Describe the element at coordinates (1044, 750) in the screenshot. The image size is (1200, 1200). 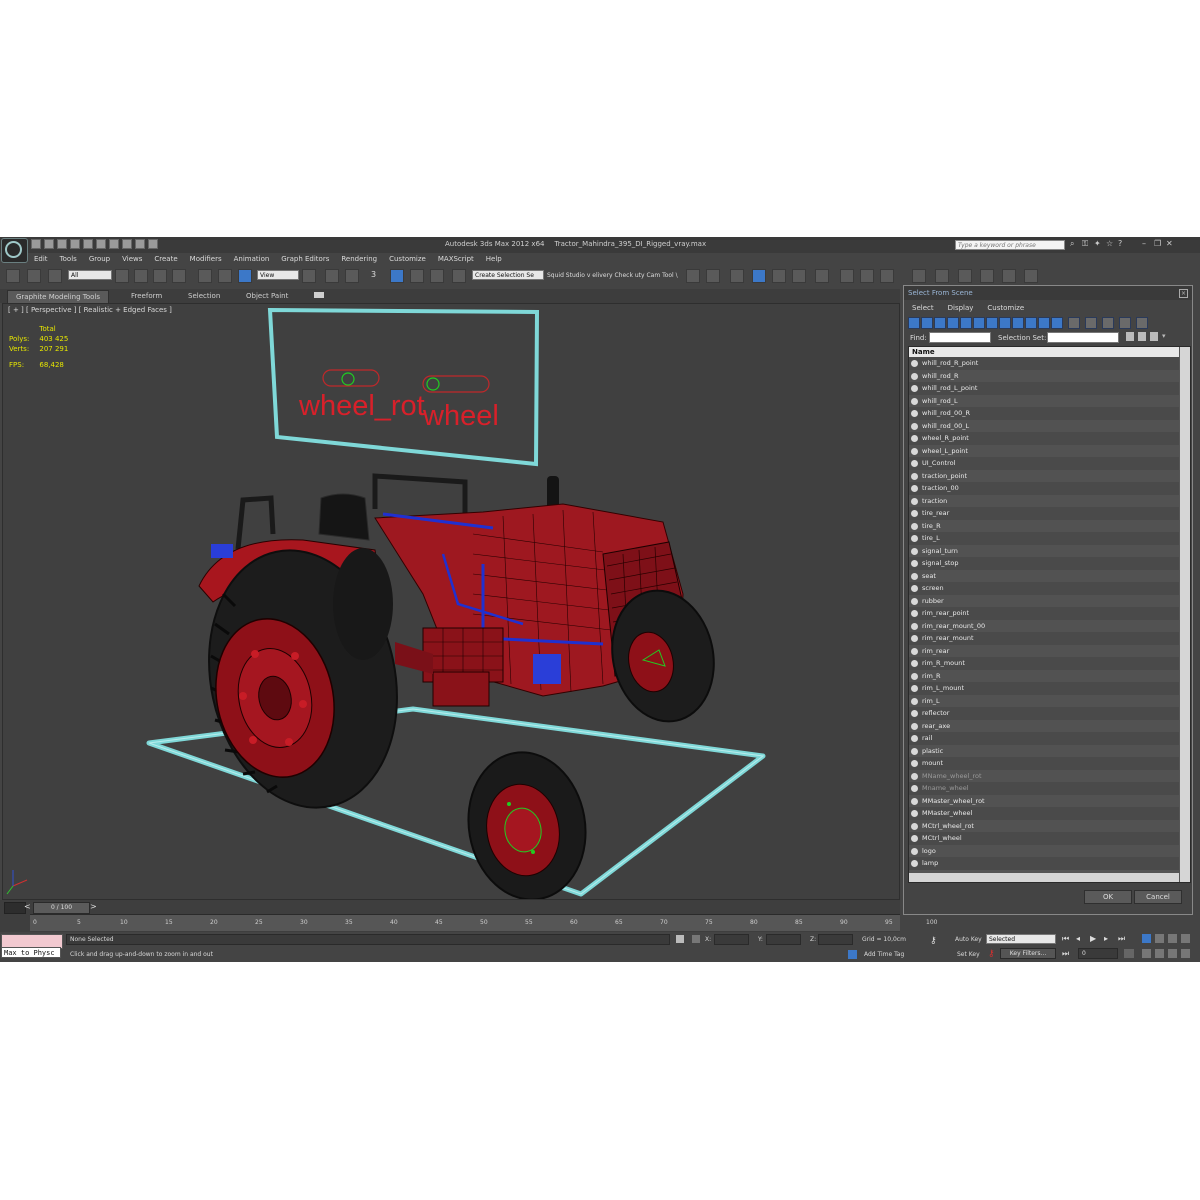
I see `list-item: plastic` at that location.